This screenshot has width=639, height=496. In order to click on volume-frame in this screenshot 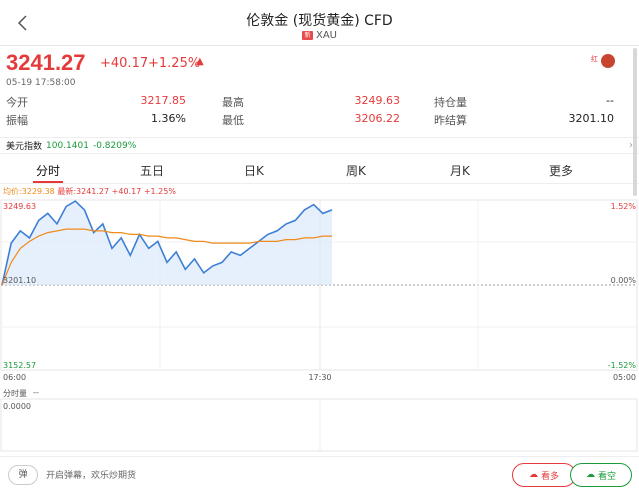, I will do `click(319, 425)`.